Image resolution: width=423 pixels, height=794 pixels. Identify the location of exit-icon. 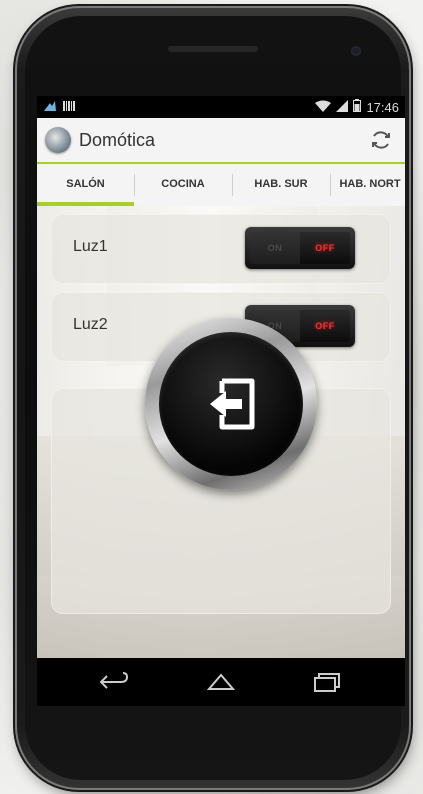
(232, 404).